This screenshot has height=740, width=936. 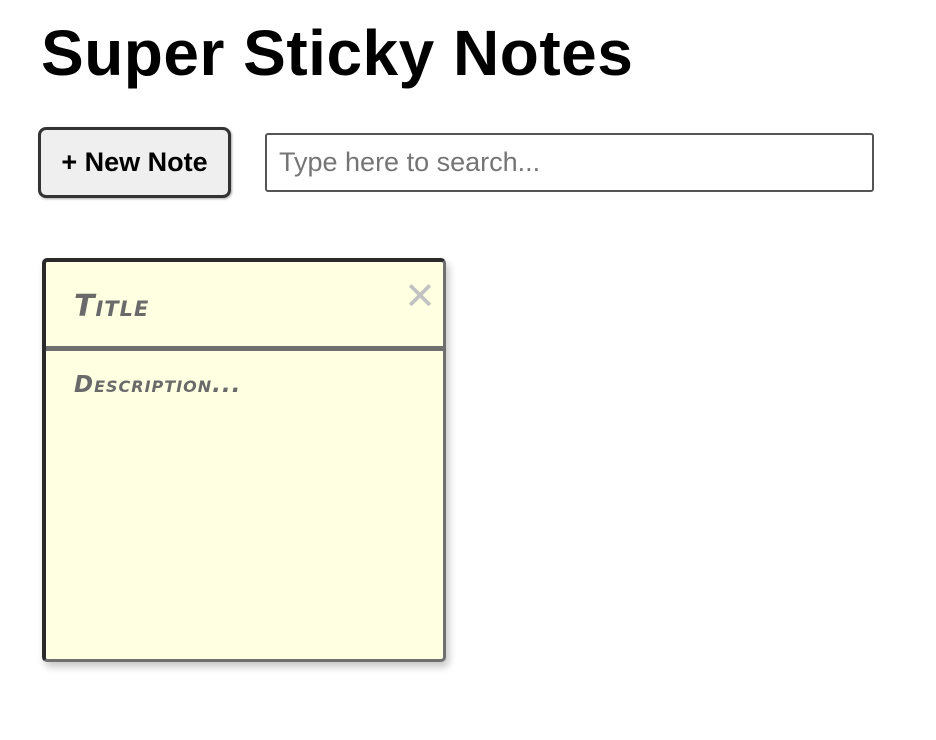 What do you see at coordinates (134, 162) in the screenshot?
I see `new-note-button: + New Note` at bounding box center [134, 162].